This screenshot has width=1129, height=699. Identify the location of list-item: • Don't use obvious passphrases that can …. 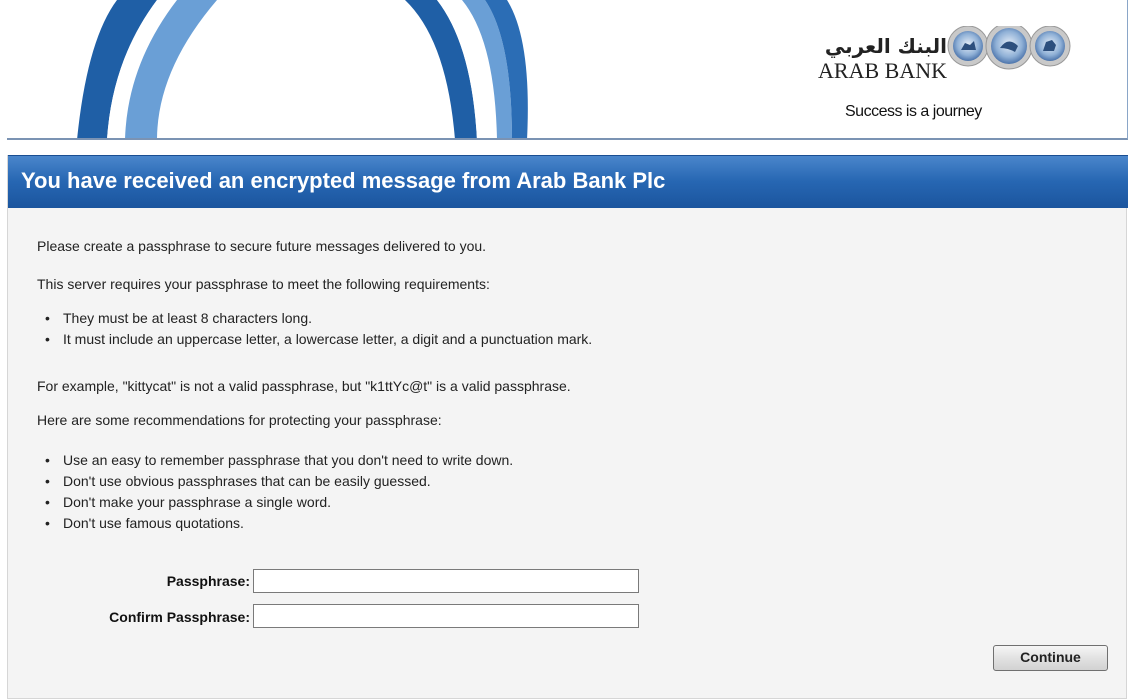
(279, 481).